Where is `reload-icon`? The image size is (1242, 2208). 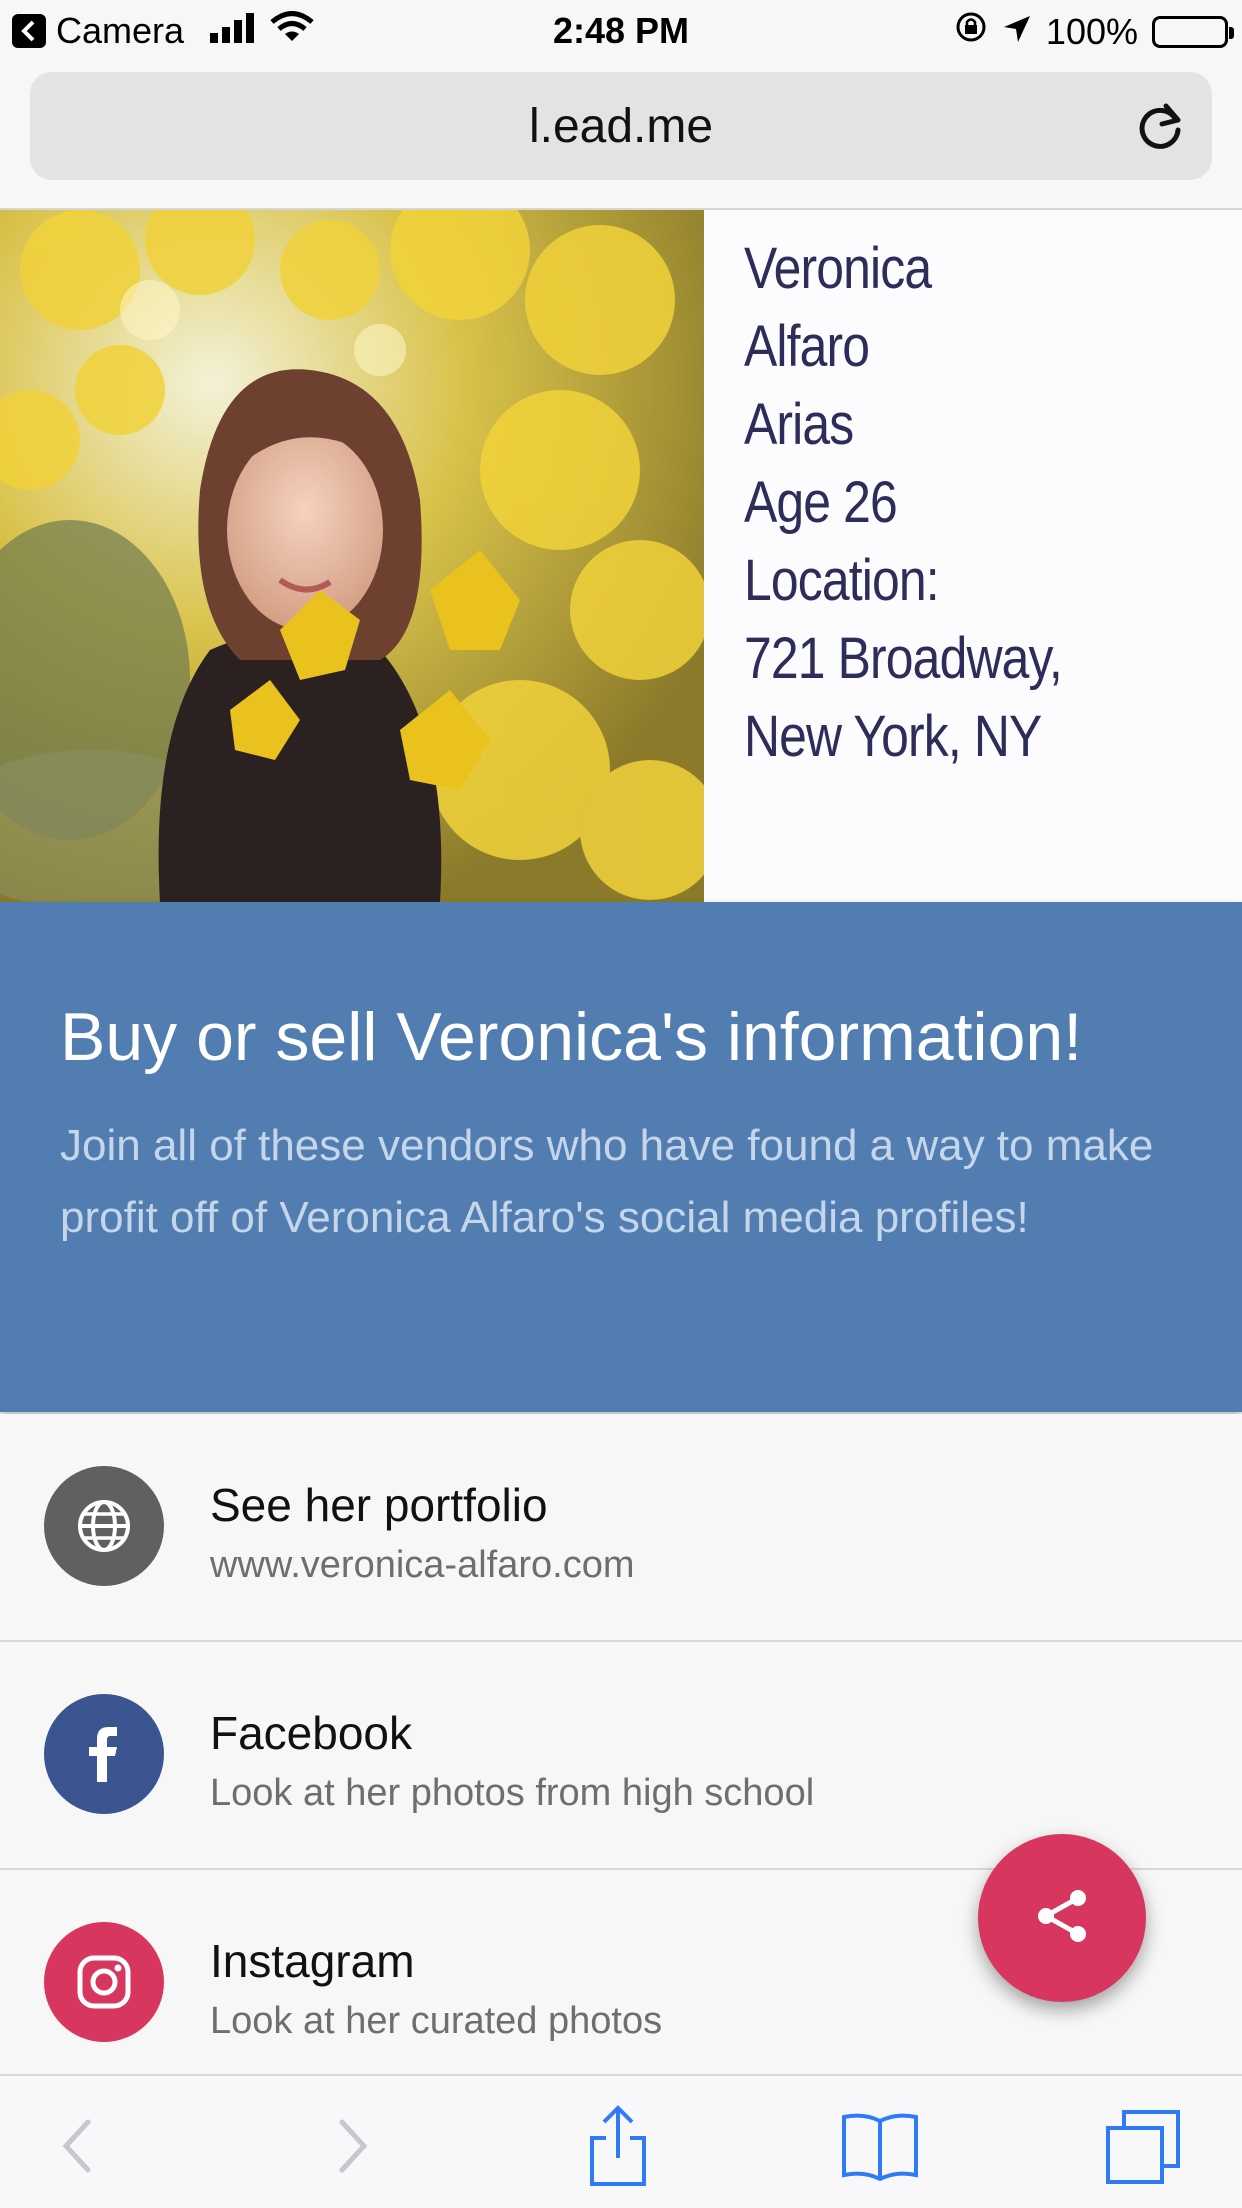
reload-icon is located at coordinates (1160, 126).